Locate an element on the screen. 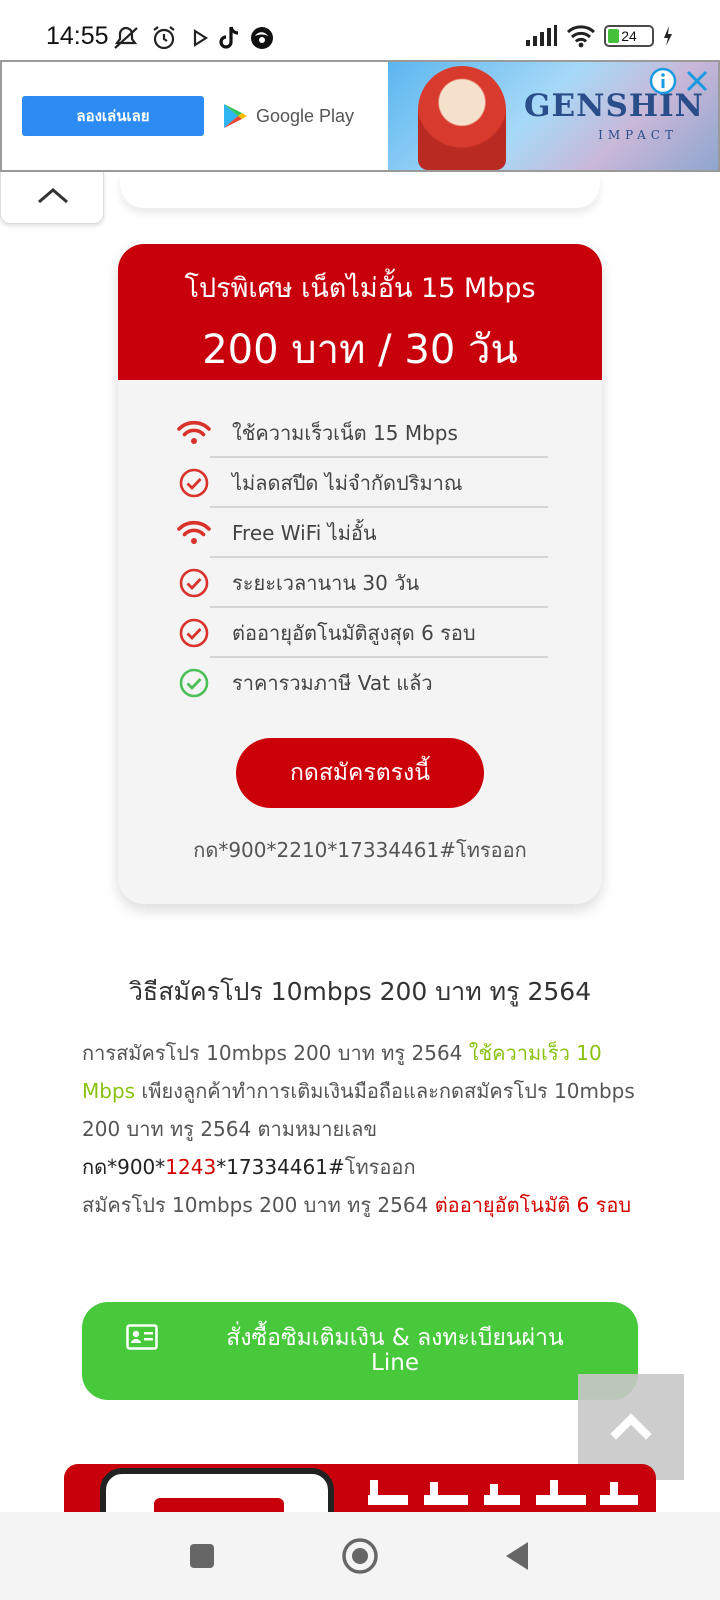 This screenshot has height=1600, width=720. article-text: สมัครโปร 10mbps 200 บาท ทรู 2564 is located at coordinates (258, 1205).